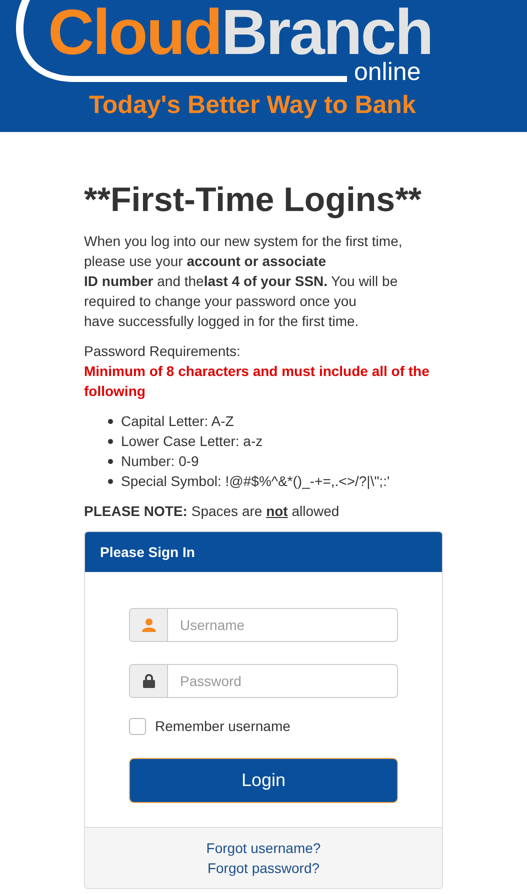 The width and height of the screenshot is (527, 894). Describe the element at coordinates (283, 681) in the screenshot. I see `input-field: Password` at that location.